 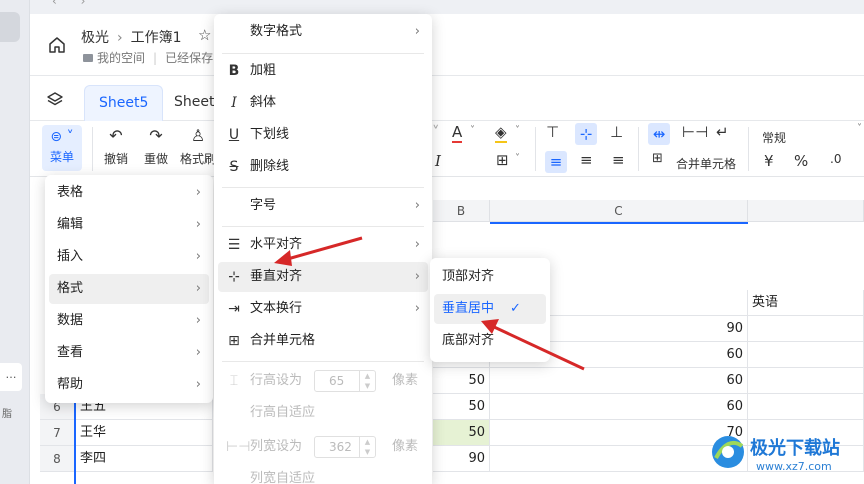 I want to click on menu-item-view: 查看 ›, so click(x=129, y=353).